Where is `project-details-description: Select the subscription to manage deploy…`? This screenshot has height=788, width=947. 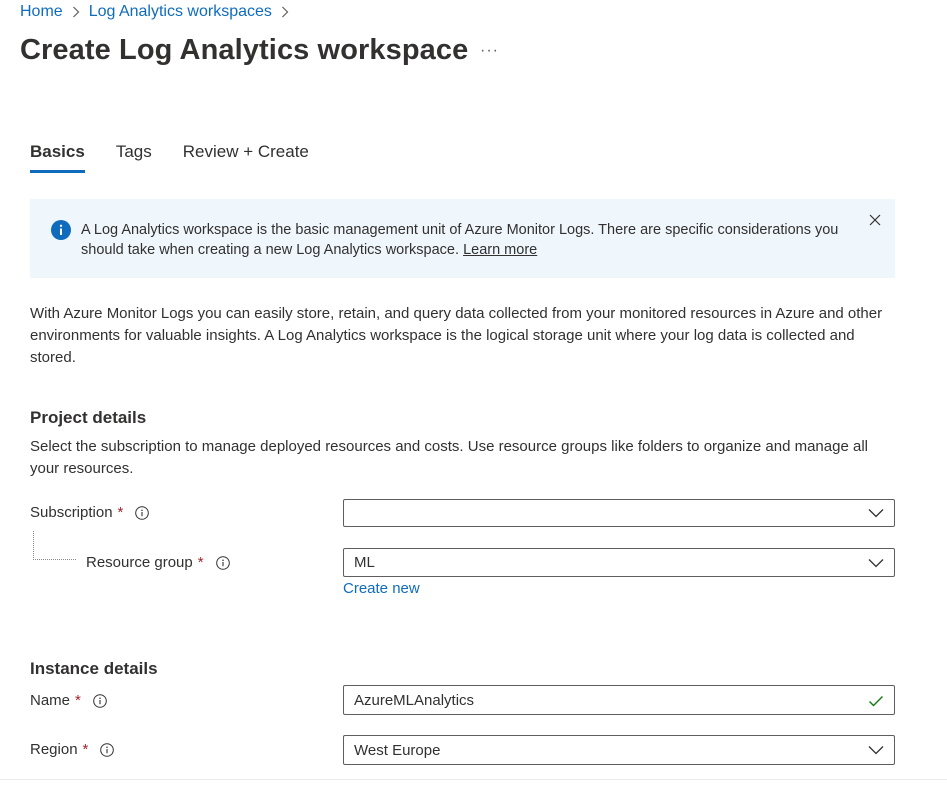
project-details-description: Select the subscription to manage deploy… is located at coordinates (449, 457).